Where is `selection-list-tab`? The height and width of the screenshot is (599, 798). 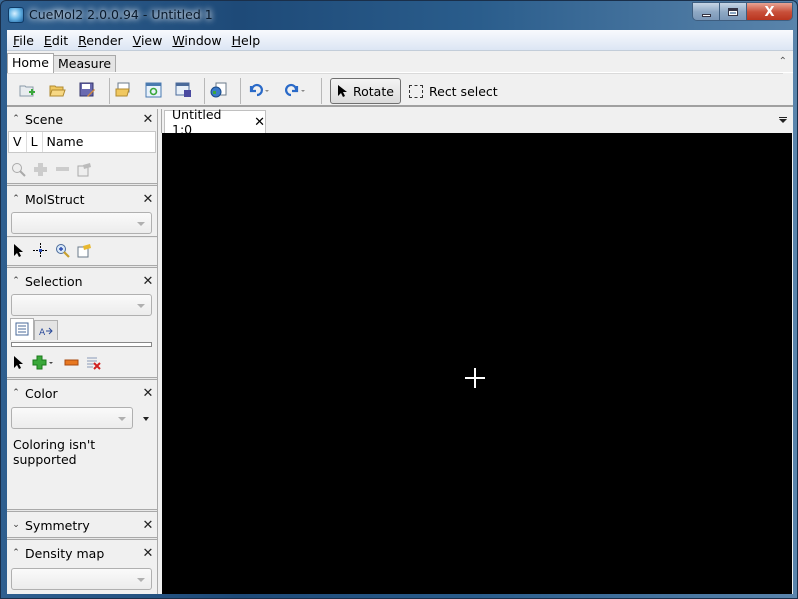
selection-list-tab is located at coordinates (22, 329).